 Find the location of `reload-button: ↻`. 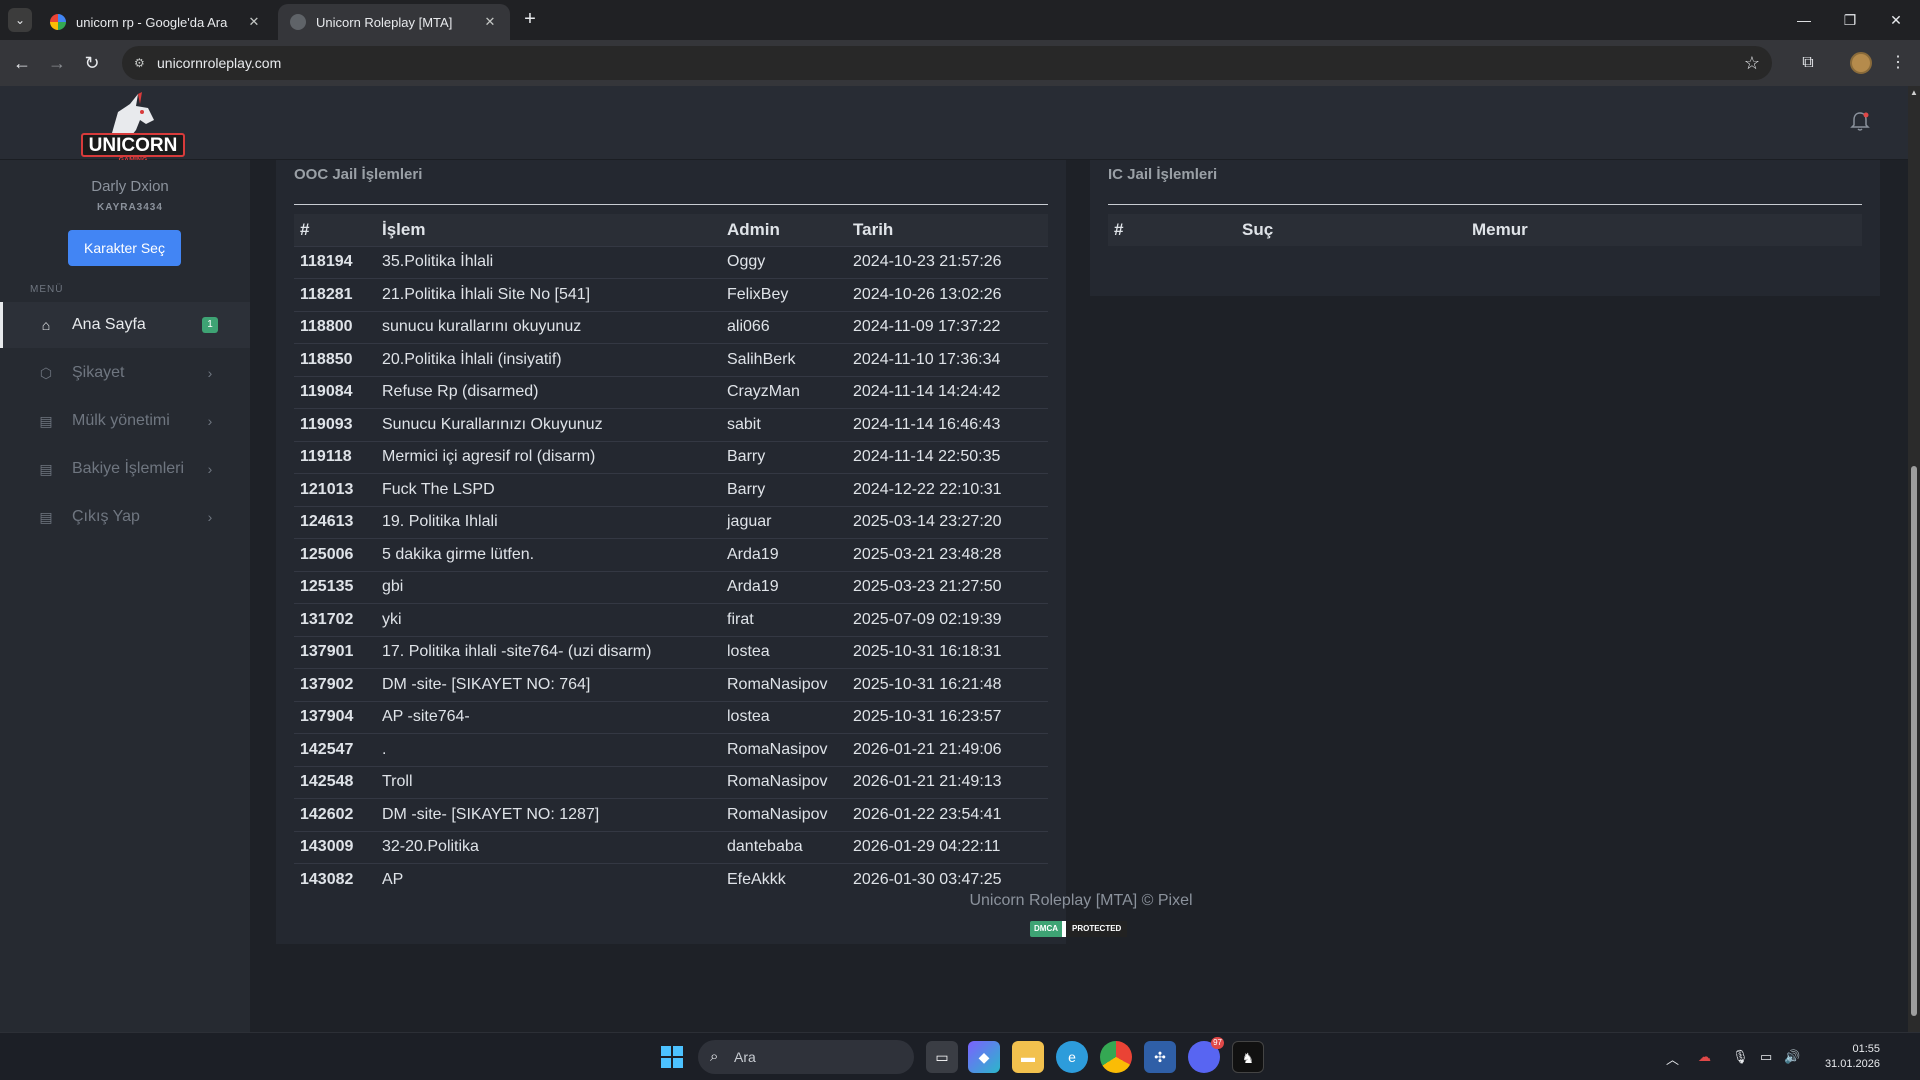

reload-button: ↻ is located at coordinates (92, 63).